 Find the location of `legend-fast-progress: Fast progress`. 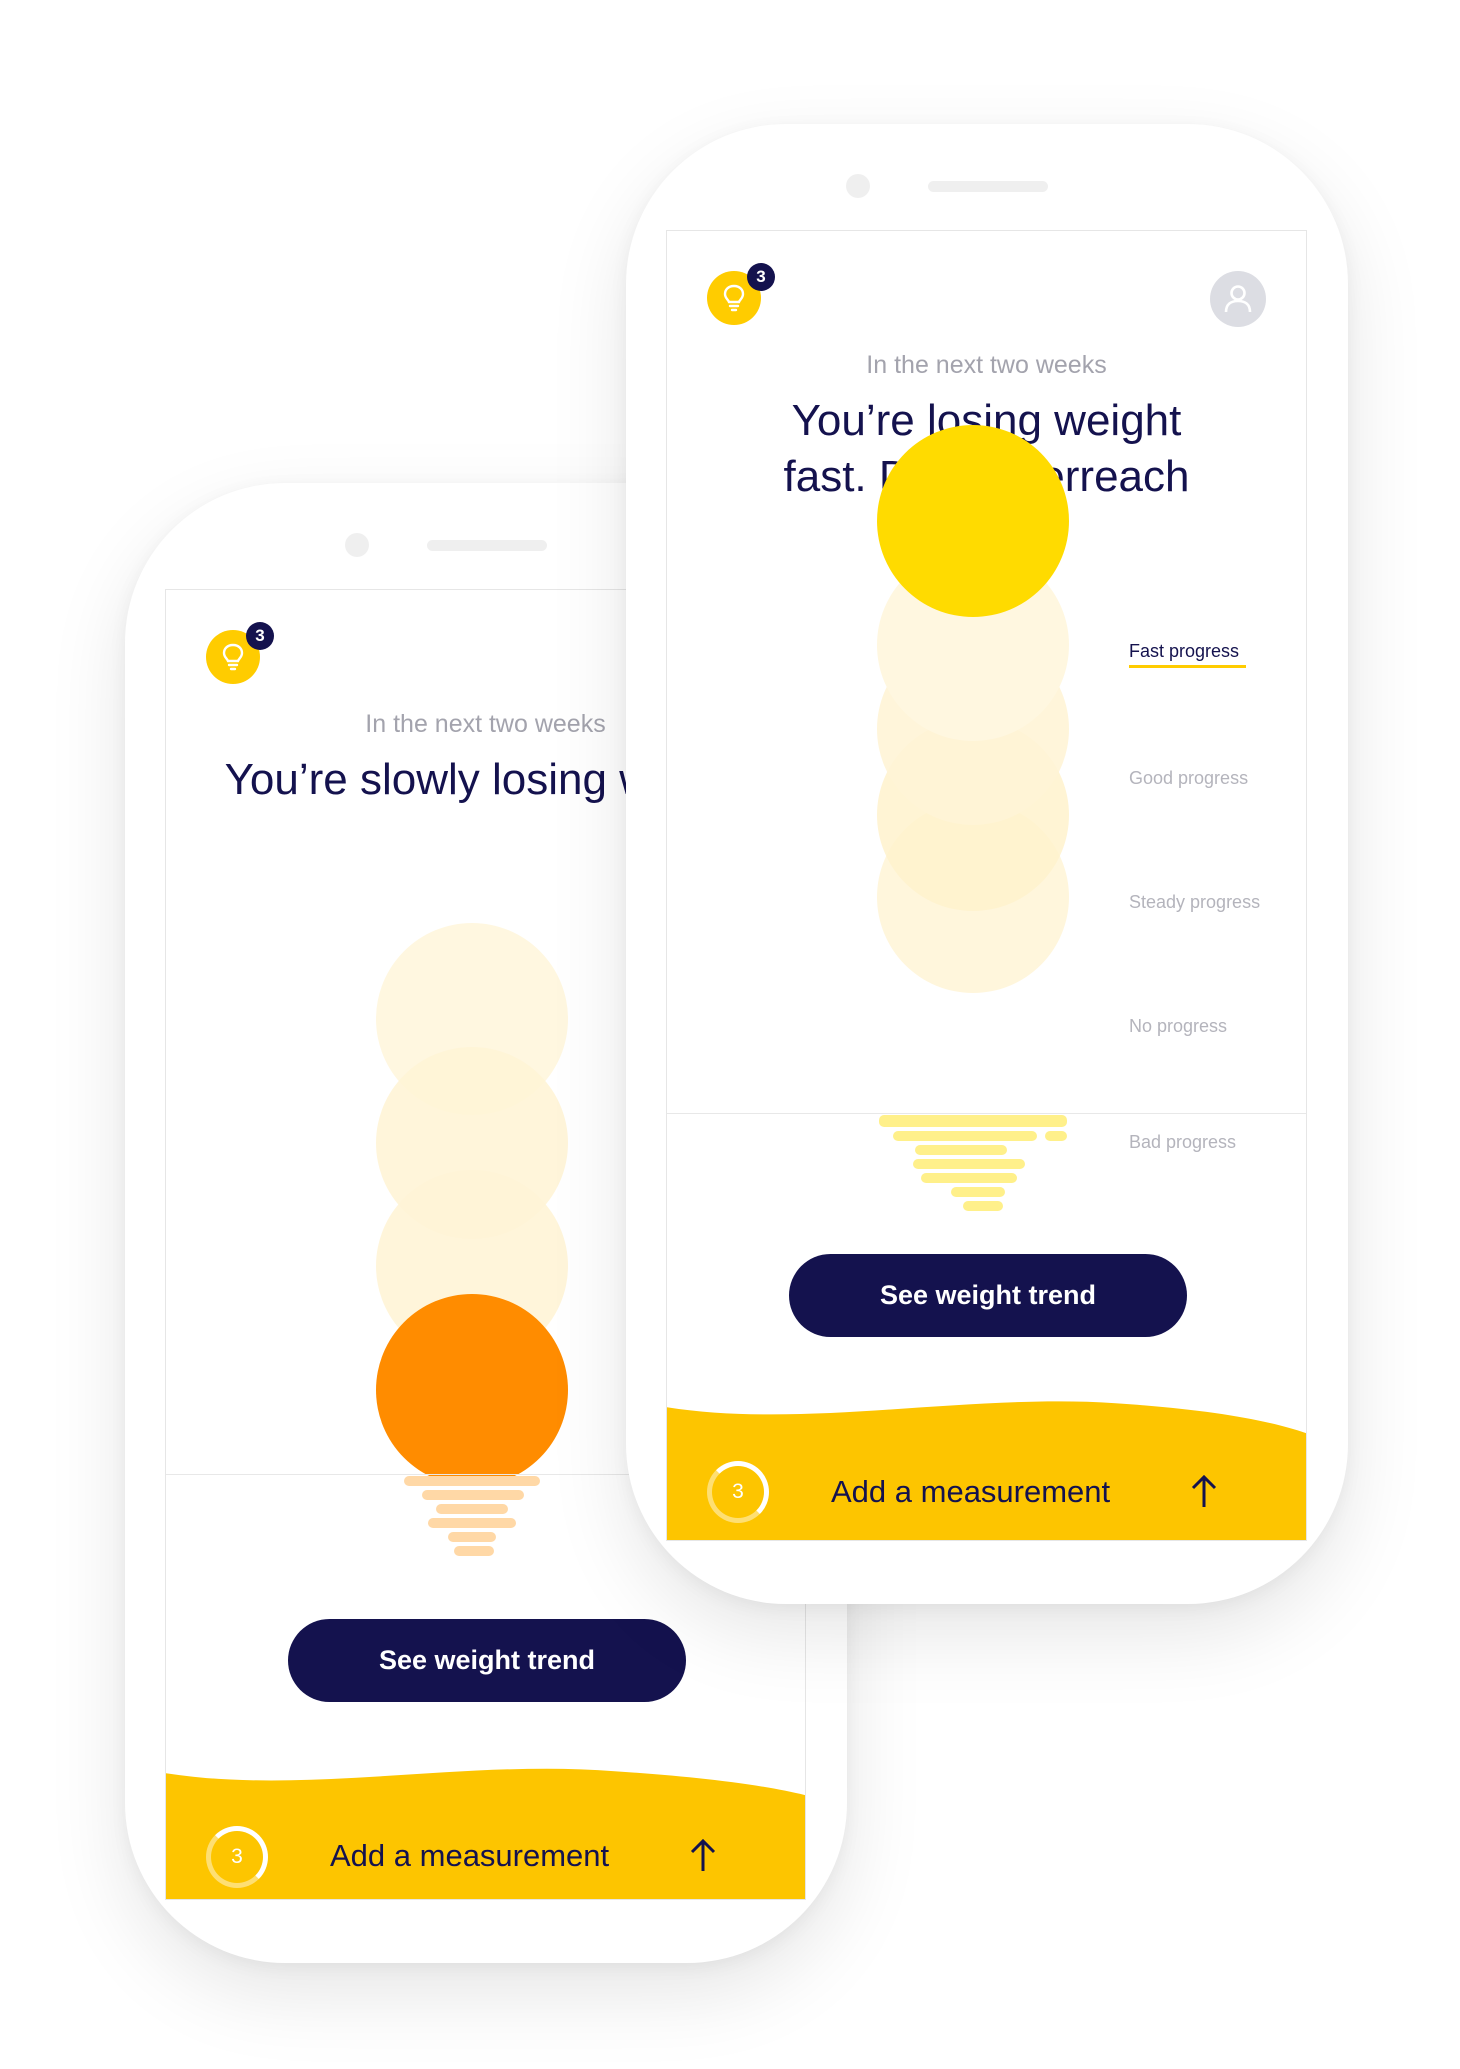

legend-fast-progress: Fast progress is located at coordinates (1184, 651).